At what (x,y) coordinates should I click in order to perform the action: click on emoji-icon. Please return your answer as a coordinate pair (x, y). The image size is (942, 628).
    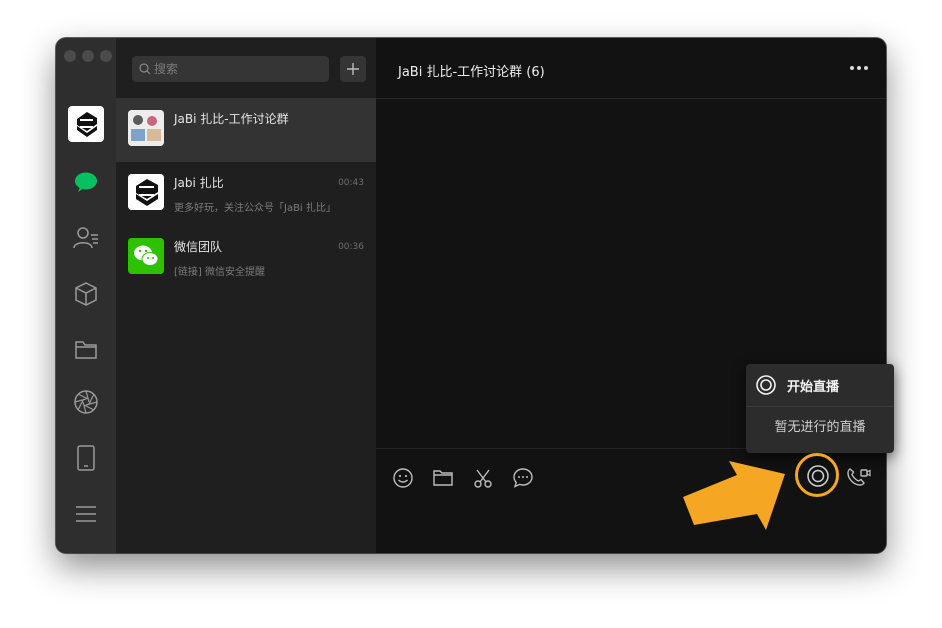
    Looking at the image, I should click on (403, 478).